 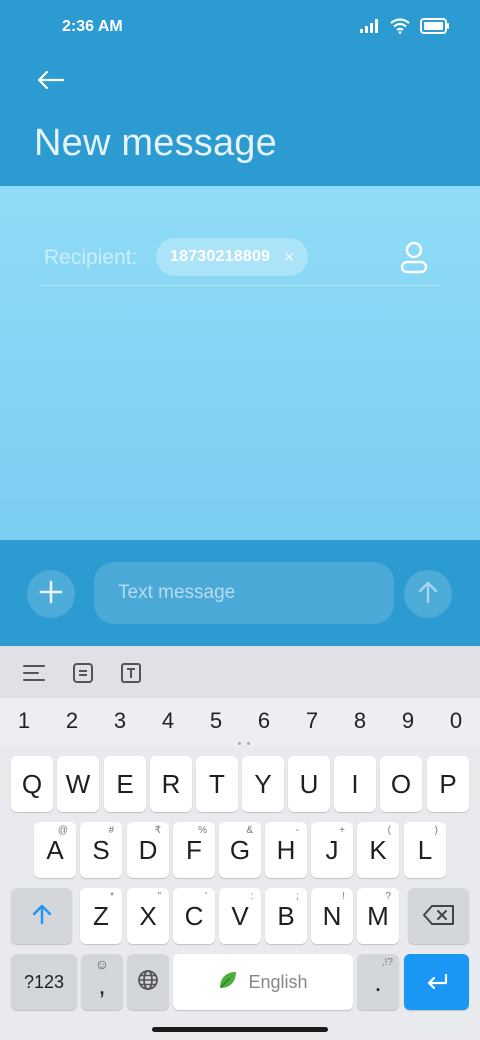 What do you see at coordinates (289, 257) in the screenshot?
I see `close-icon: ×` at bounding box center [289, 257].